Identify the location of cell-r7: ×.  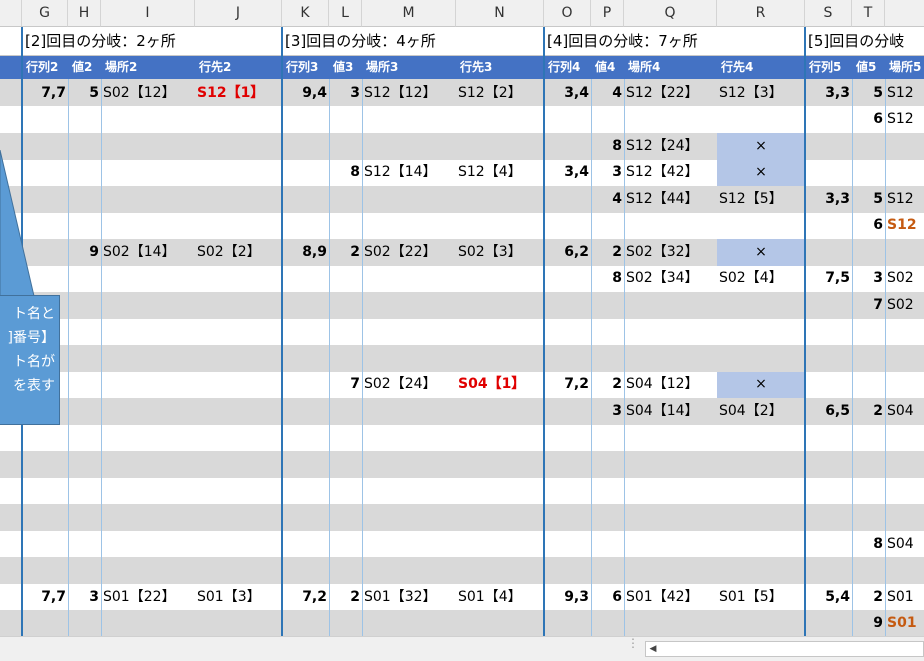
(761, 252).